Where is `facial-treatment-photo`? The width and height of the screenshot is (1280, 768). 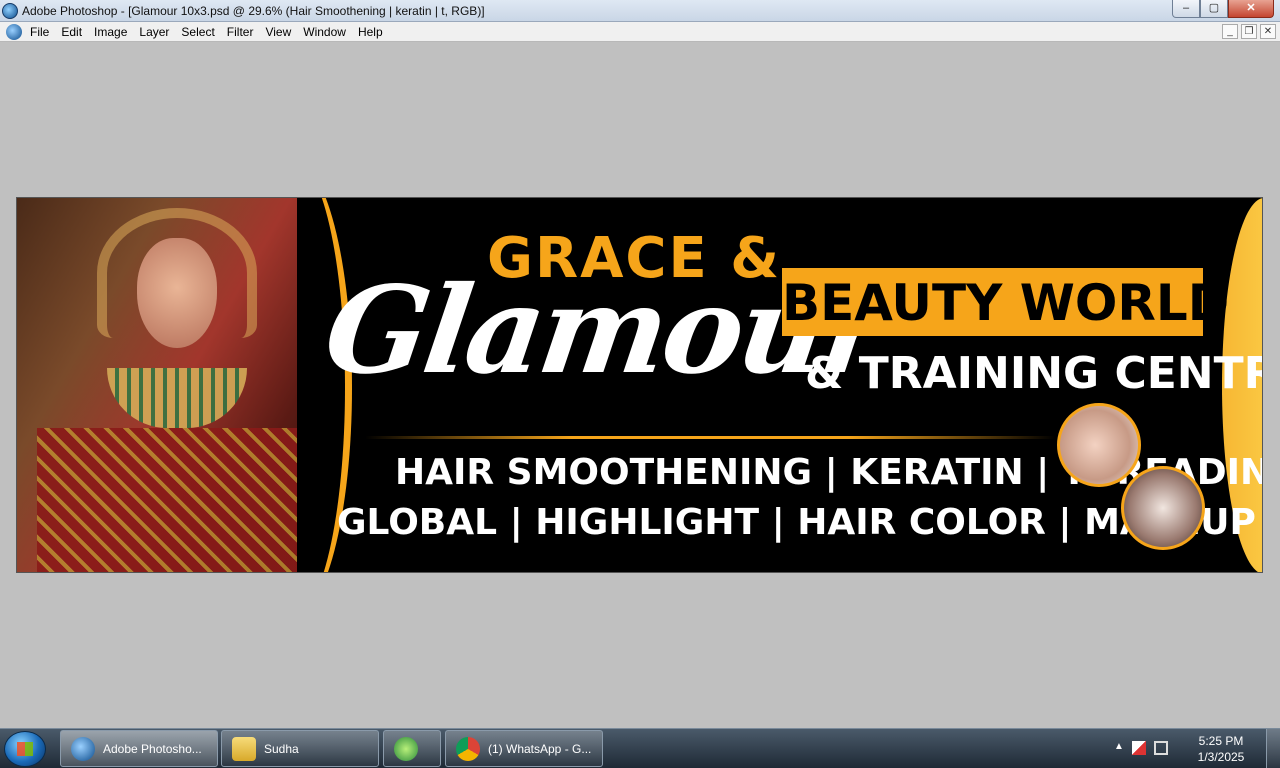
facial-treatment-photo is located at coordinates (1099, 445).